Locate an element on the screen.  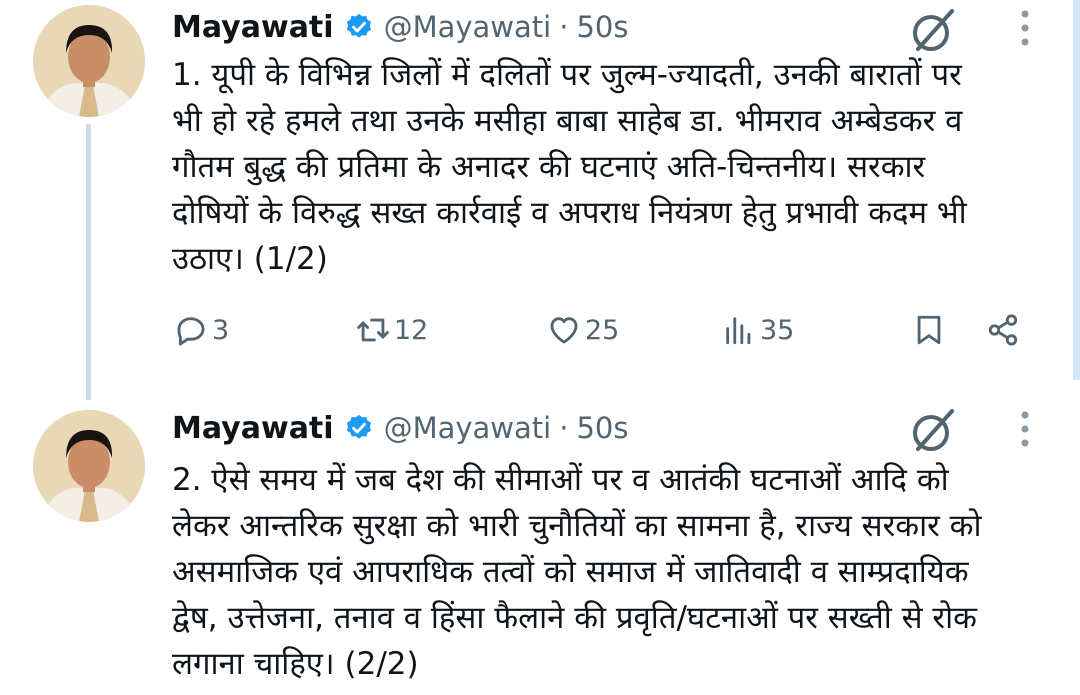
reply-button: 3 is located at coordinates (201, 330).